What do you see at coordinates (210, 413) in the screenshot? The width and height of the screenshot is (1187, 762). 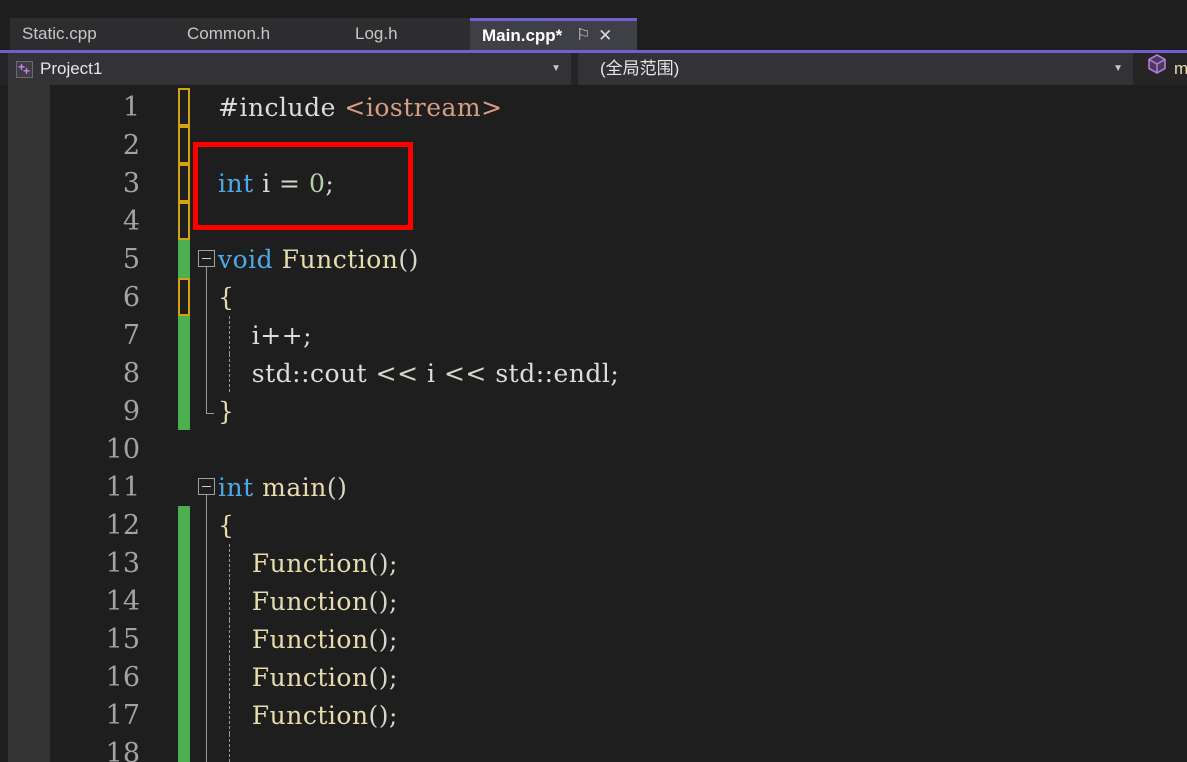 I see `fold-guide-end-tick` at bounding box center [210, 413].